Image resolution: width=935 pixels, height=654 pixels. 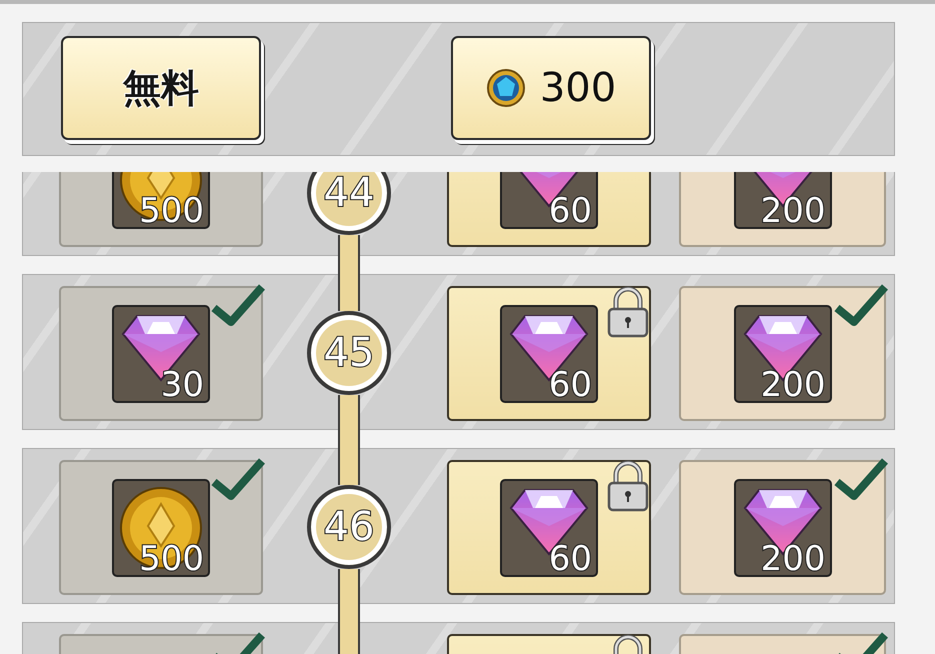 What do you see at coordinates (349, 203) in the screenshot?
I see `level-badge: 44` at bounding box center [349, 203].